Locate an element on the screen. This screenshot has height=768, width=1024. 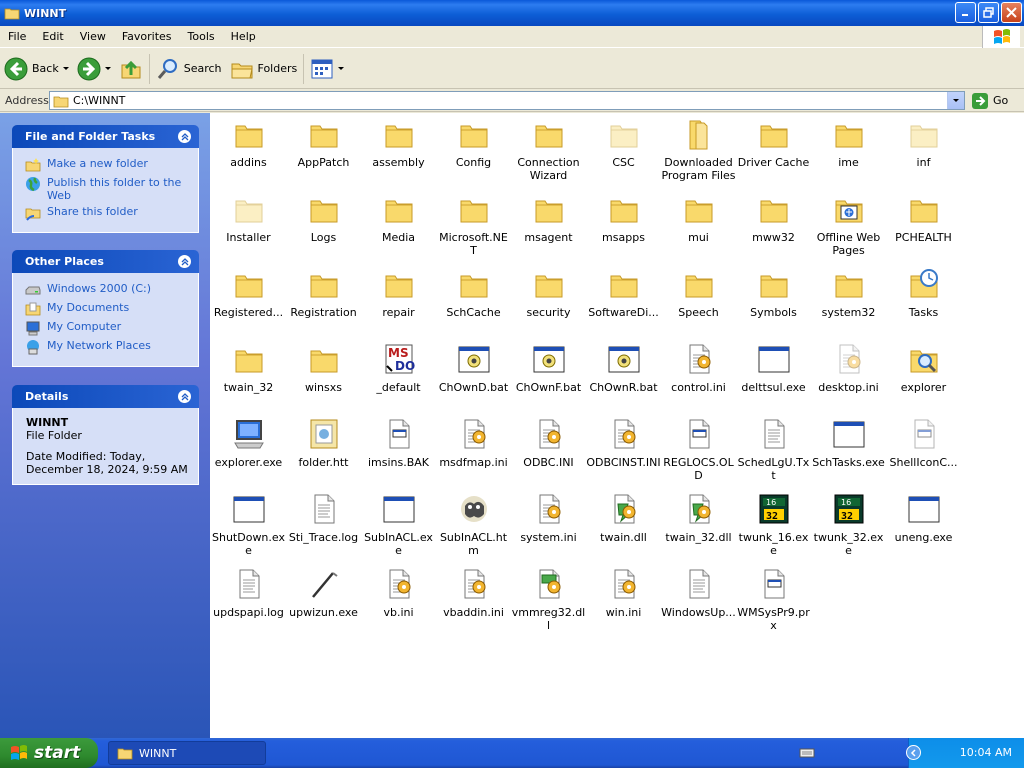
menu-favorites: Favorites is located at coordinates (147, 36).